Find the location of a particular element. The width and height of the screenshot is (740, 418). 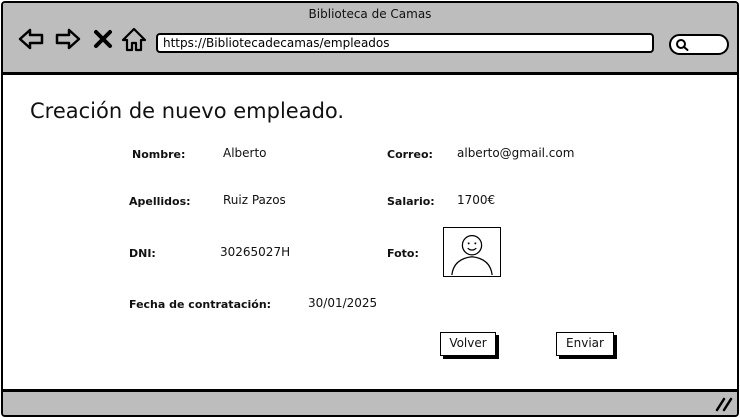

back-arrow-icon is located at coordinates (31, 39).